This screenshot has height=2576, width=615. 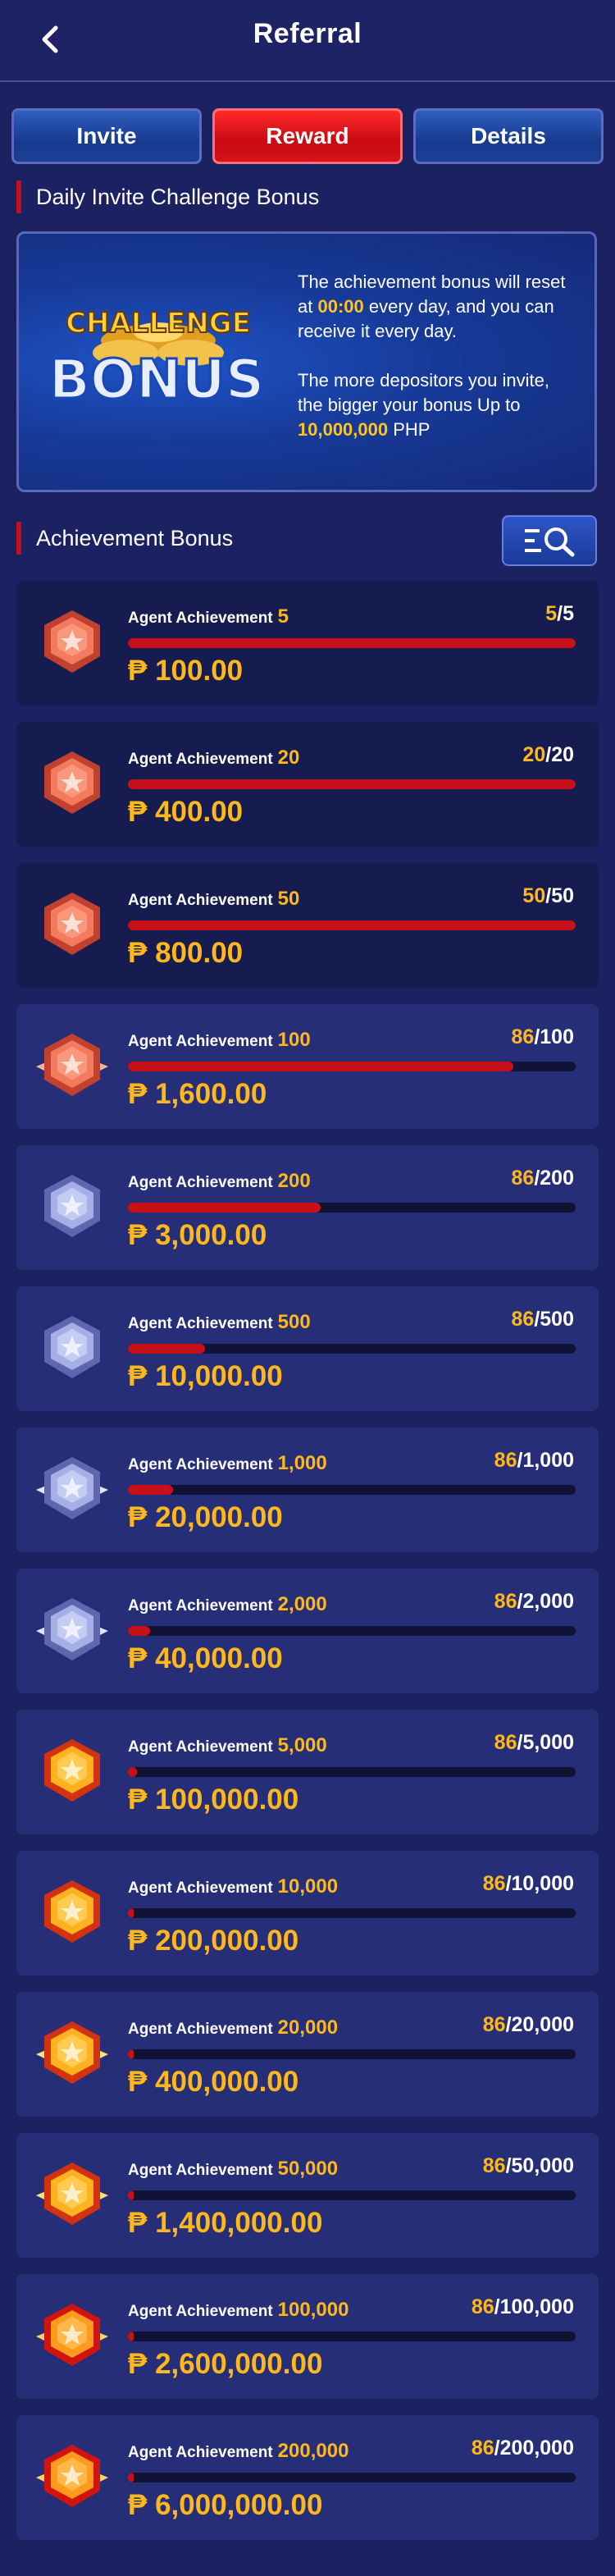 I want to click on reward-amount: ₱ 3,000.00, so click(x=197, y=1235).